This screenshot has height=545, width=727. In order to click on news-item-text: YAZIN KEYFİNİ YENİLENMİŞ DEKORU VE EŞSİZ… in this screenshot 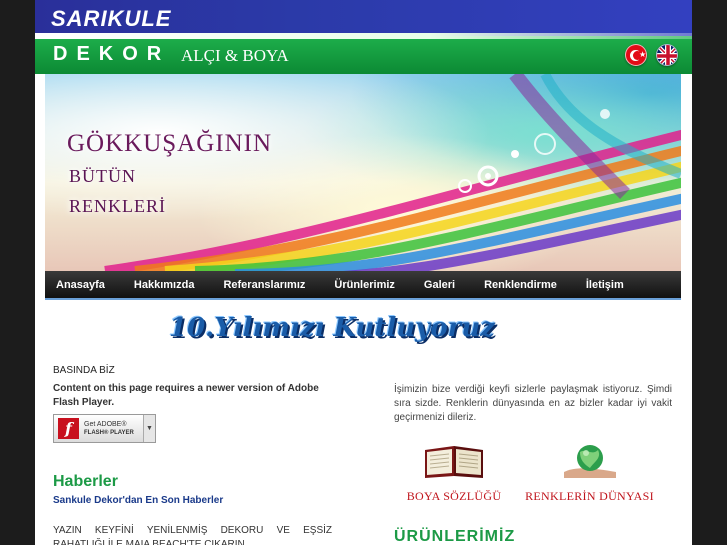, I will do `click(192, 534)`.